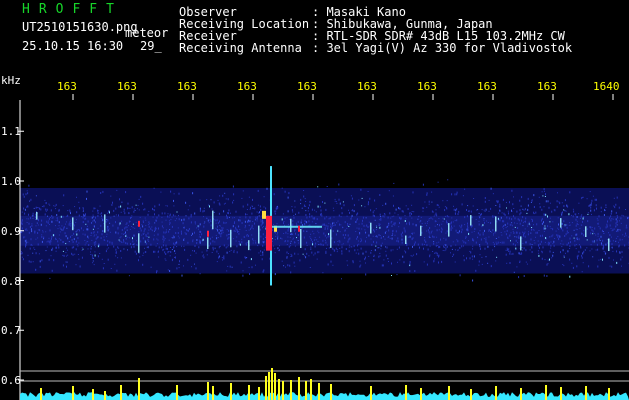  Describe the element at coordinates (11, 80) in the screenshot. I see `x-unit-label: kHz` at that location.